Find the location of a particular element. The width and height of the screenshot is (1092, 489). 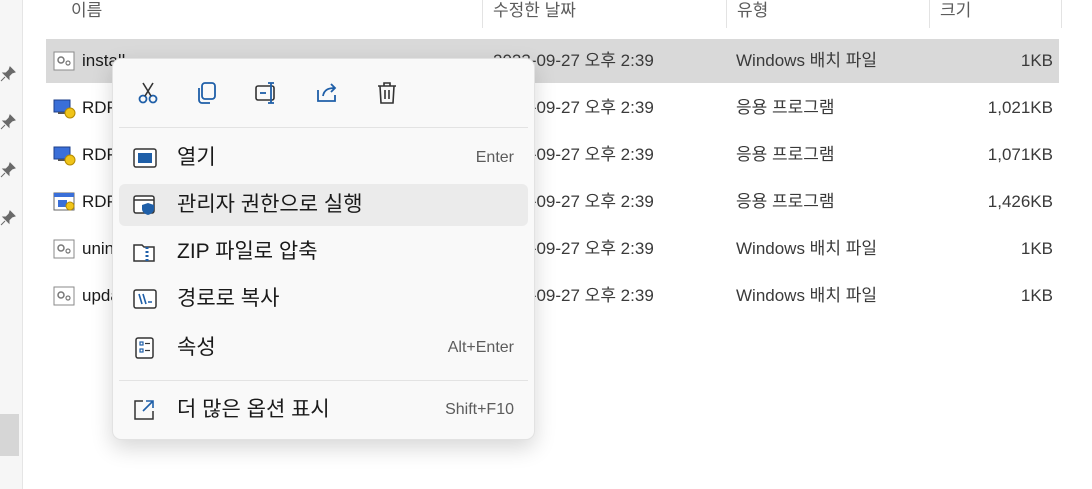

application-window-icon is located at coordinates (64, 201).